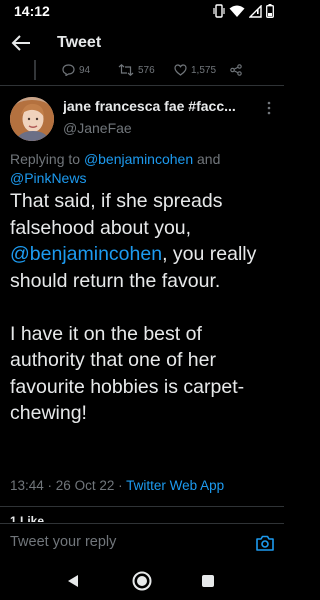 The image size is (320, 600). Describe the element at coordinates (97, 128) in the screenshot. I see `author-handle: @JaneFae` at that location.